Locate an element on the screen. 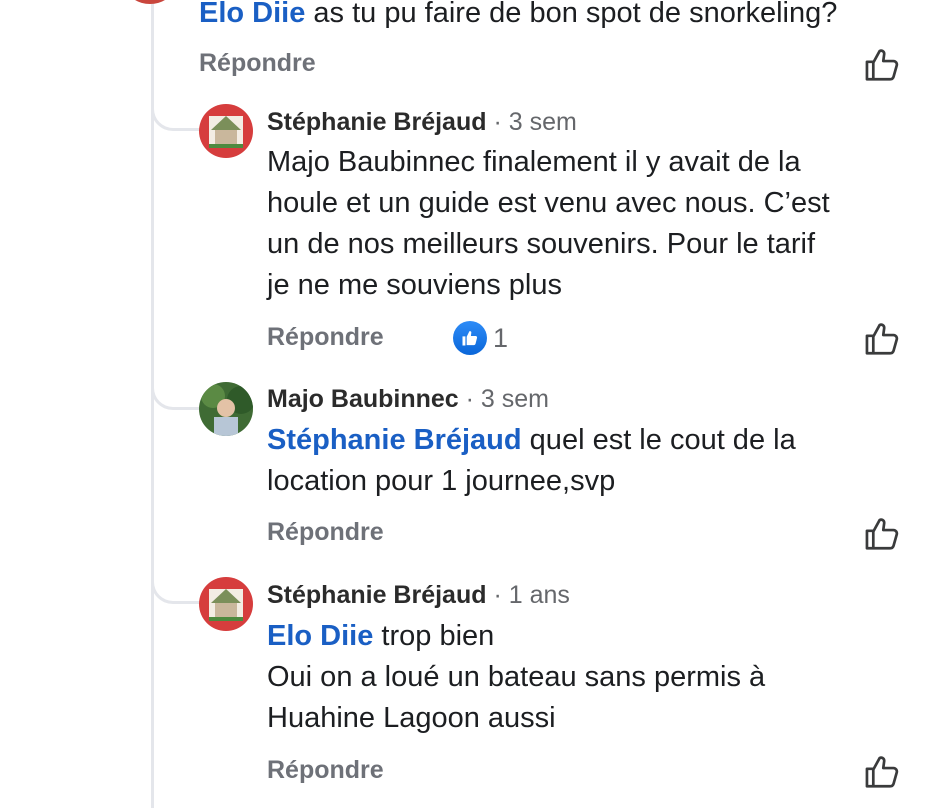  comment-header: Majo Baubinnec · 3 sem is located at coordinates (408, 399).